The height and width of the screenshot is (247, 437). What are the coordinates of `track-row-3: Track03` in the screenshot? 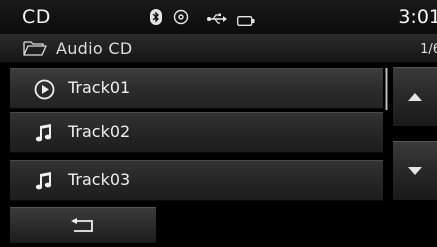 It's located at (196, 180).